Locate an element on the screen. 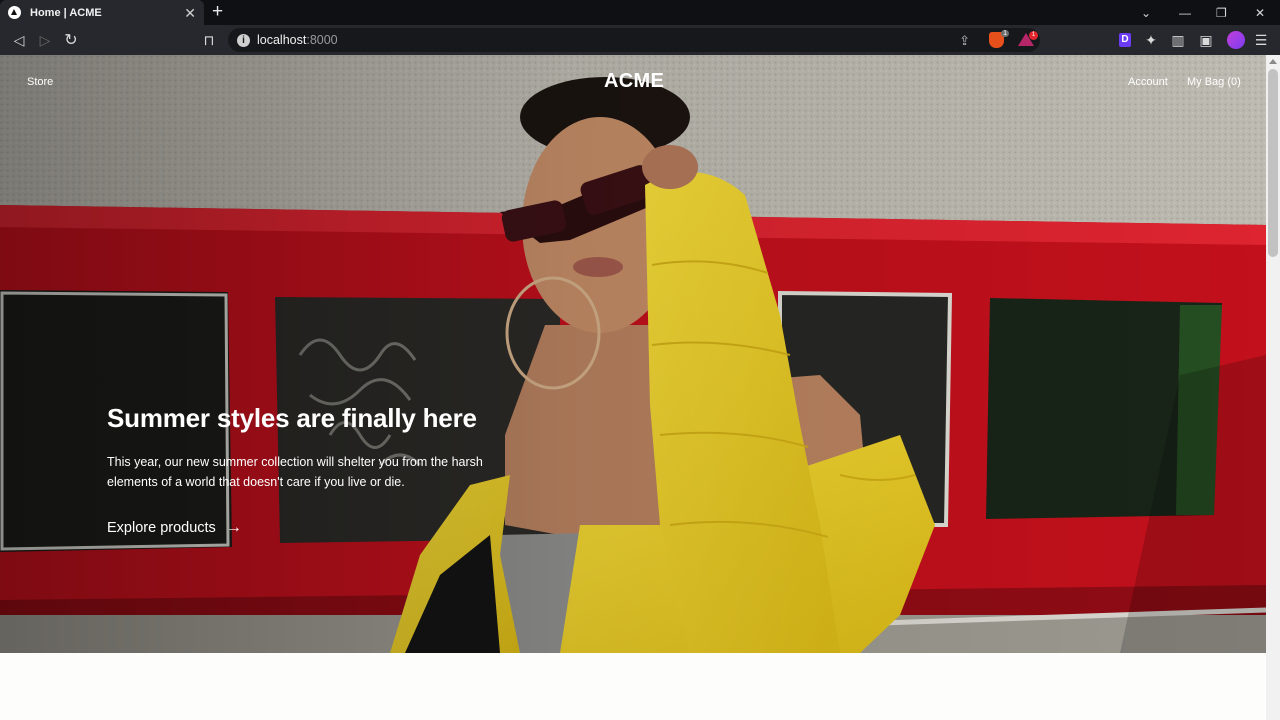 The height and width of the screenshot is (720, 1280). scrollbar-thumb is located at coordinates (1273, 163).